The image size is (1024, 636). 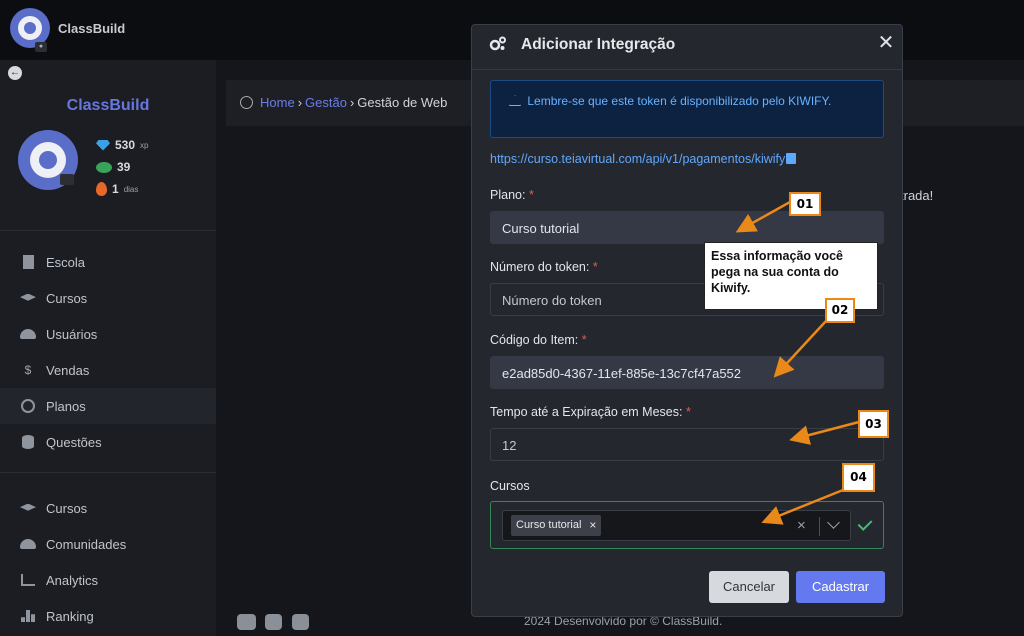 What do you see at coordinates (801, 526) in the screenshot?
I see `clear-selection-icon: ×` at bounding box center [801, 526].